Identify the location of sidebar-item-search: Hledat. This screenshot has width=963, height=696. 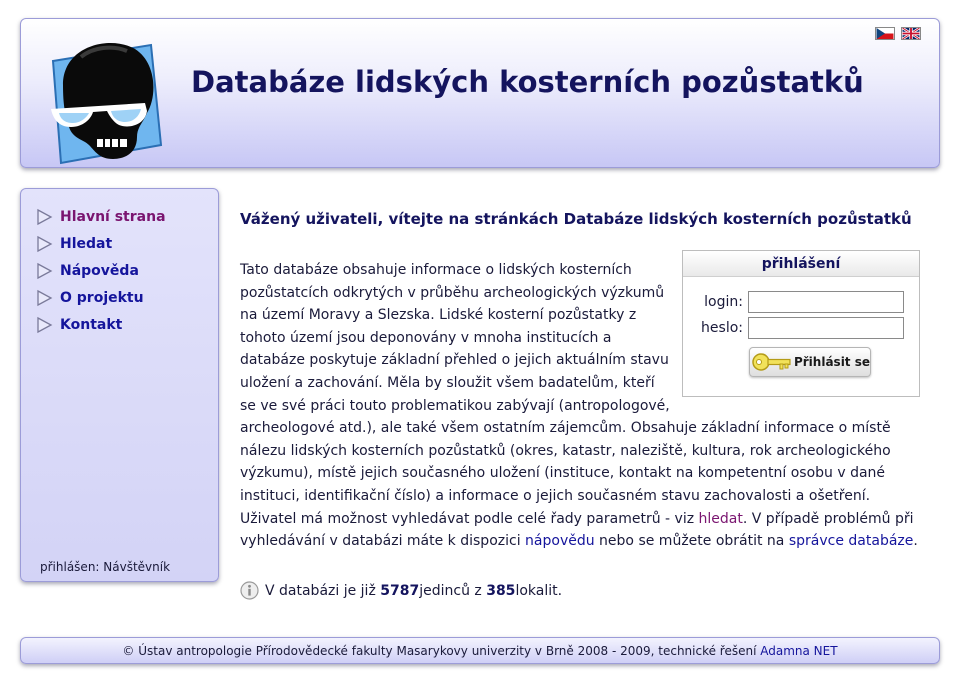
(100, 243).